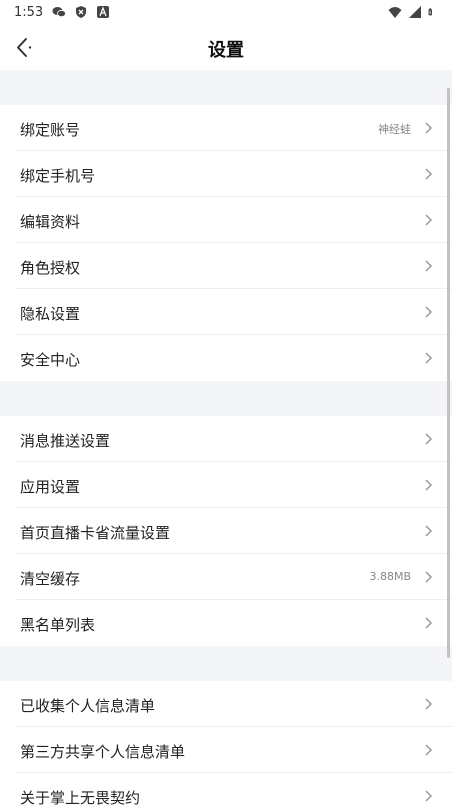 This screenshot has height=805, width=452. Describe the element at coordinates (88, 706) in the screenshot. I see `setting-label: 已收集个人信息清单` at that location.